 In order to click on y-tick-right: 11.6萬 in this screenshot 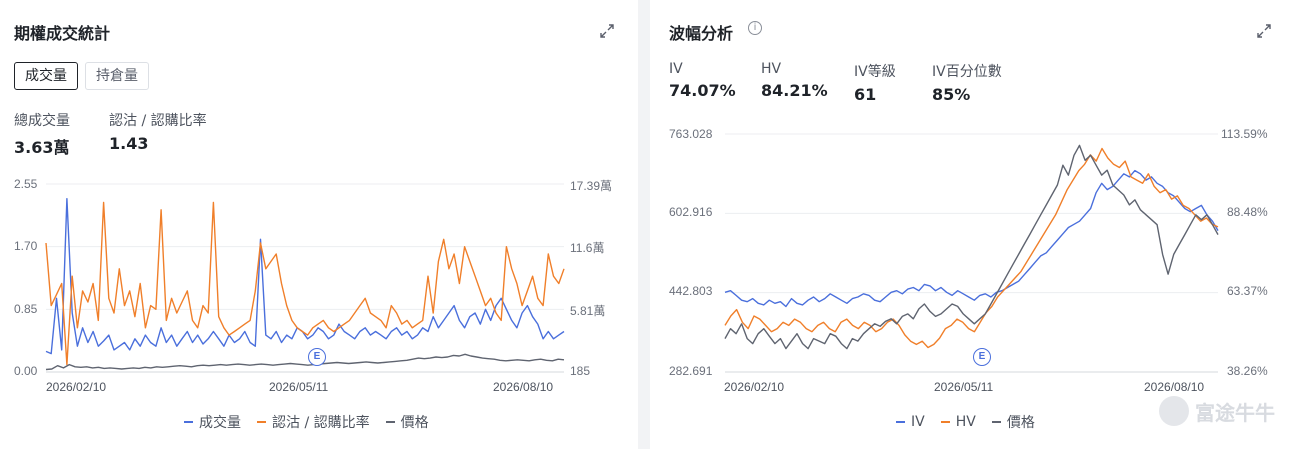, I will do `click(587, 248)`.